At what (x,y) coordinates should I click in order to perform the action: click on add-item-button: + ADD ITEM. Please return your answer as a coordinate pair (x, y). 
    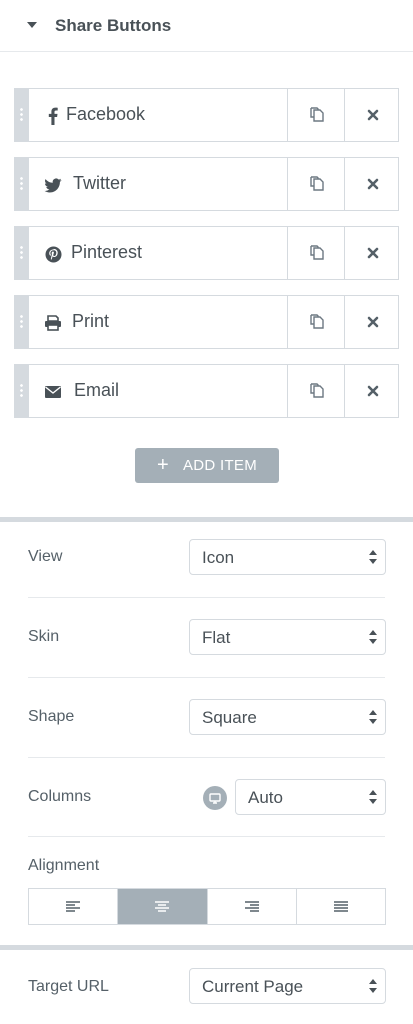
    Looking at the image, I should click on (207, 465).